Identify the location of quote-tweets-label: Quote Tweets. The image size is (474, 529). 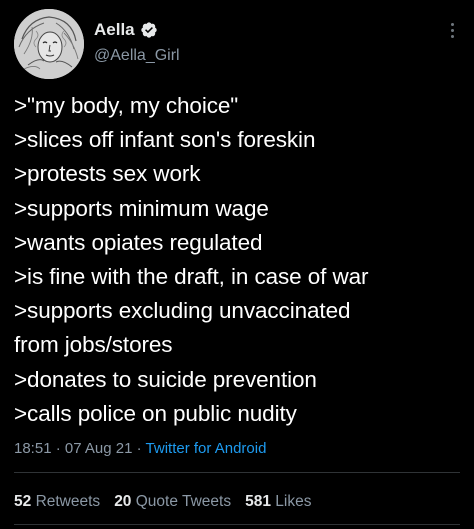
(183, 501).